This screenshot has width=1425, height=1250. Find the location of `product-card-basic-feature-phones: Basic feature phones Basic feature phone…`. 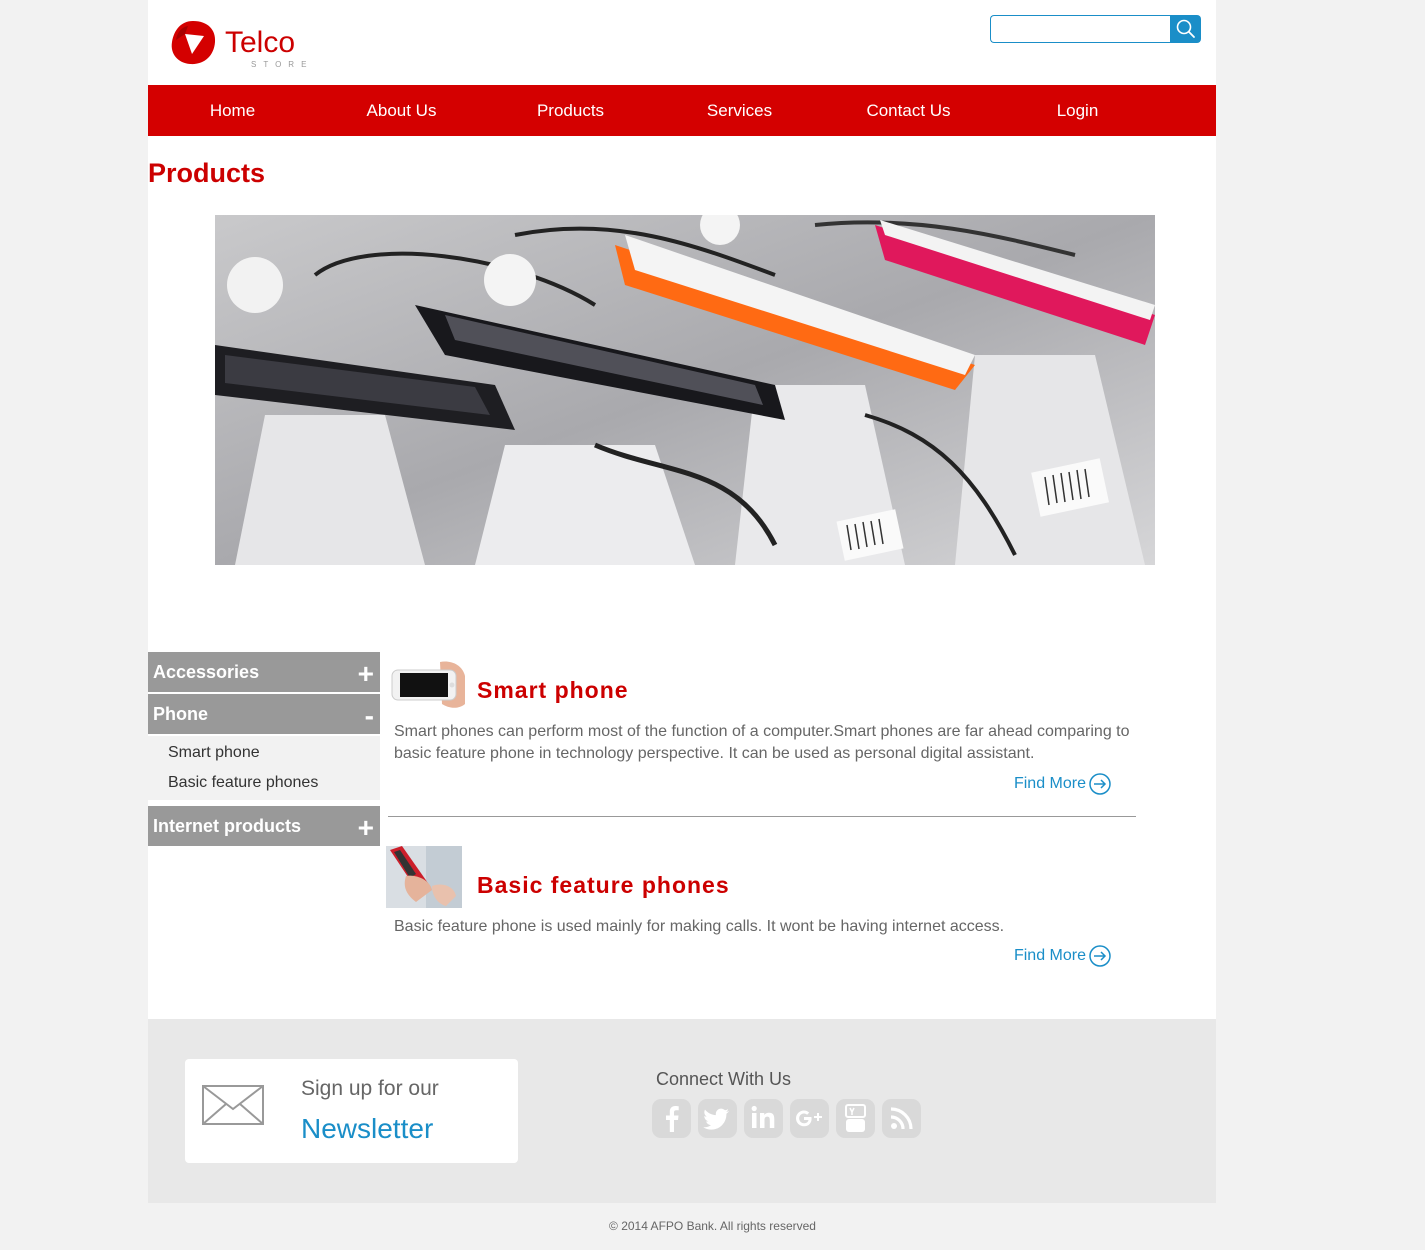

product-card-basic-feature-phones: Basic feature phones Basic feature phone… is located at coordinates (761, 911).